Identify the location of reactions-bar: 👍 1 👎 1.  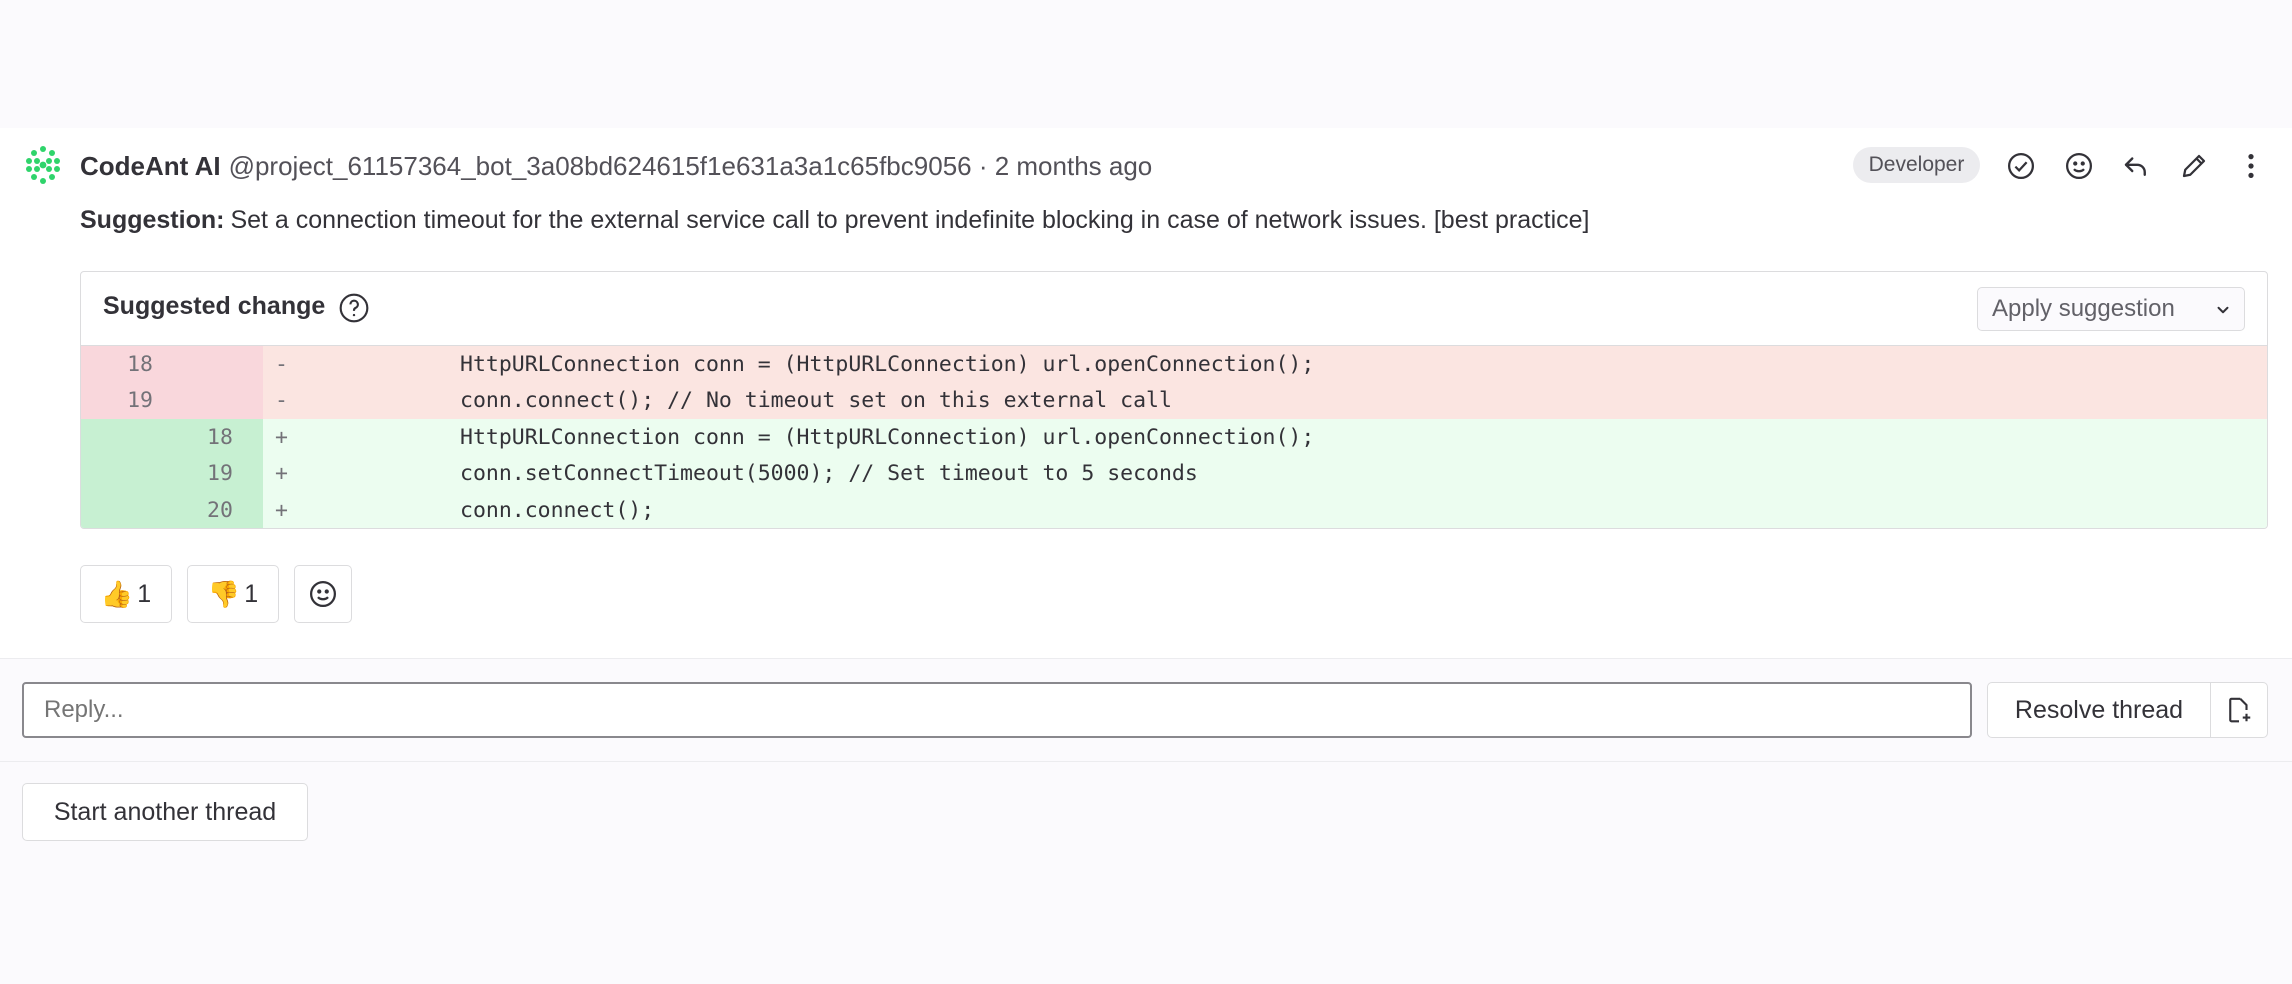
(223, 594).